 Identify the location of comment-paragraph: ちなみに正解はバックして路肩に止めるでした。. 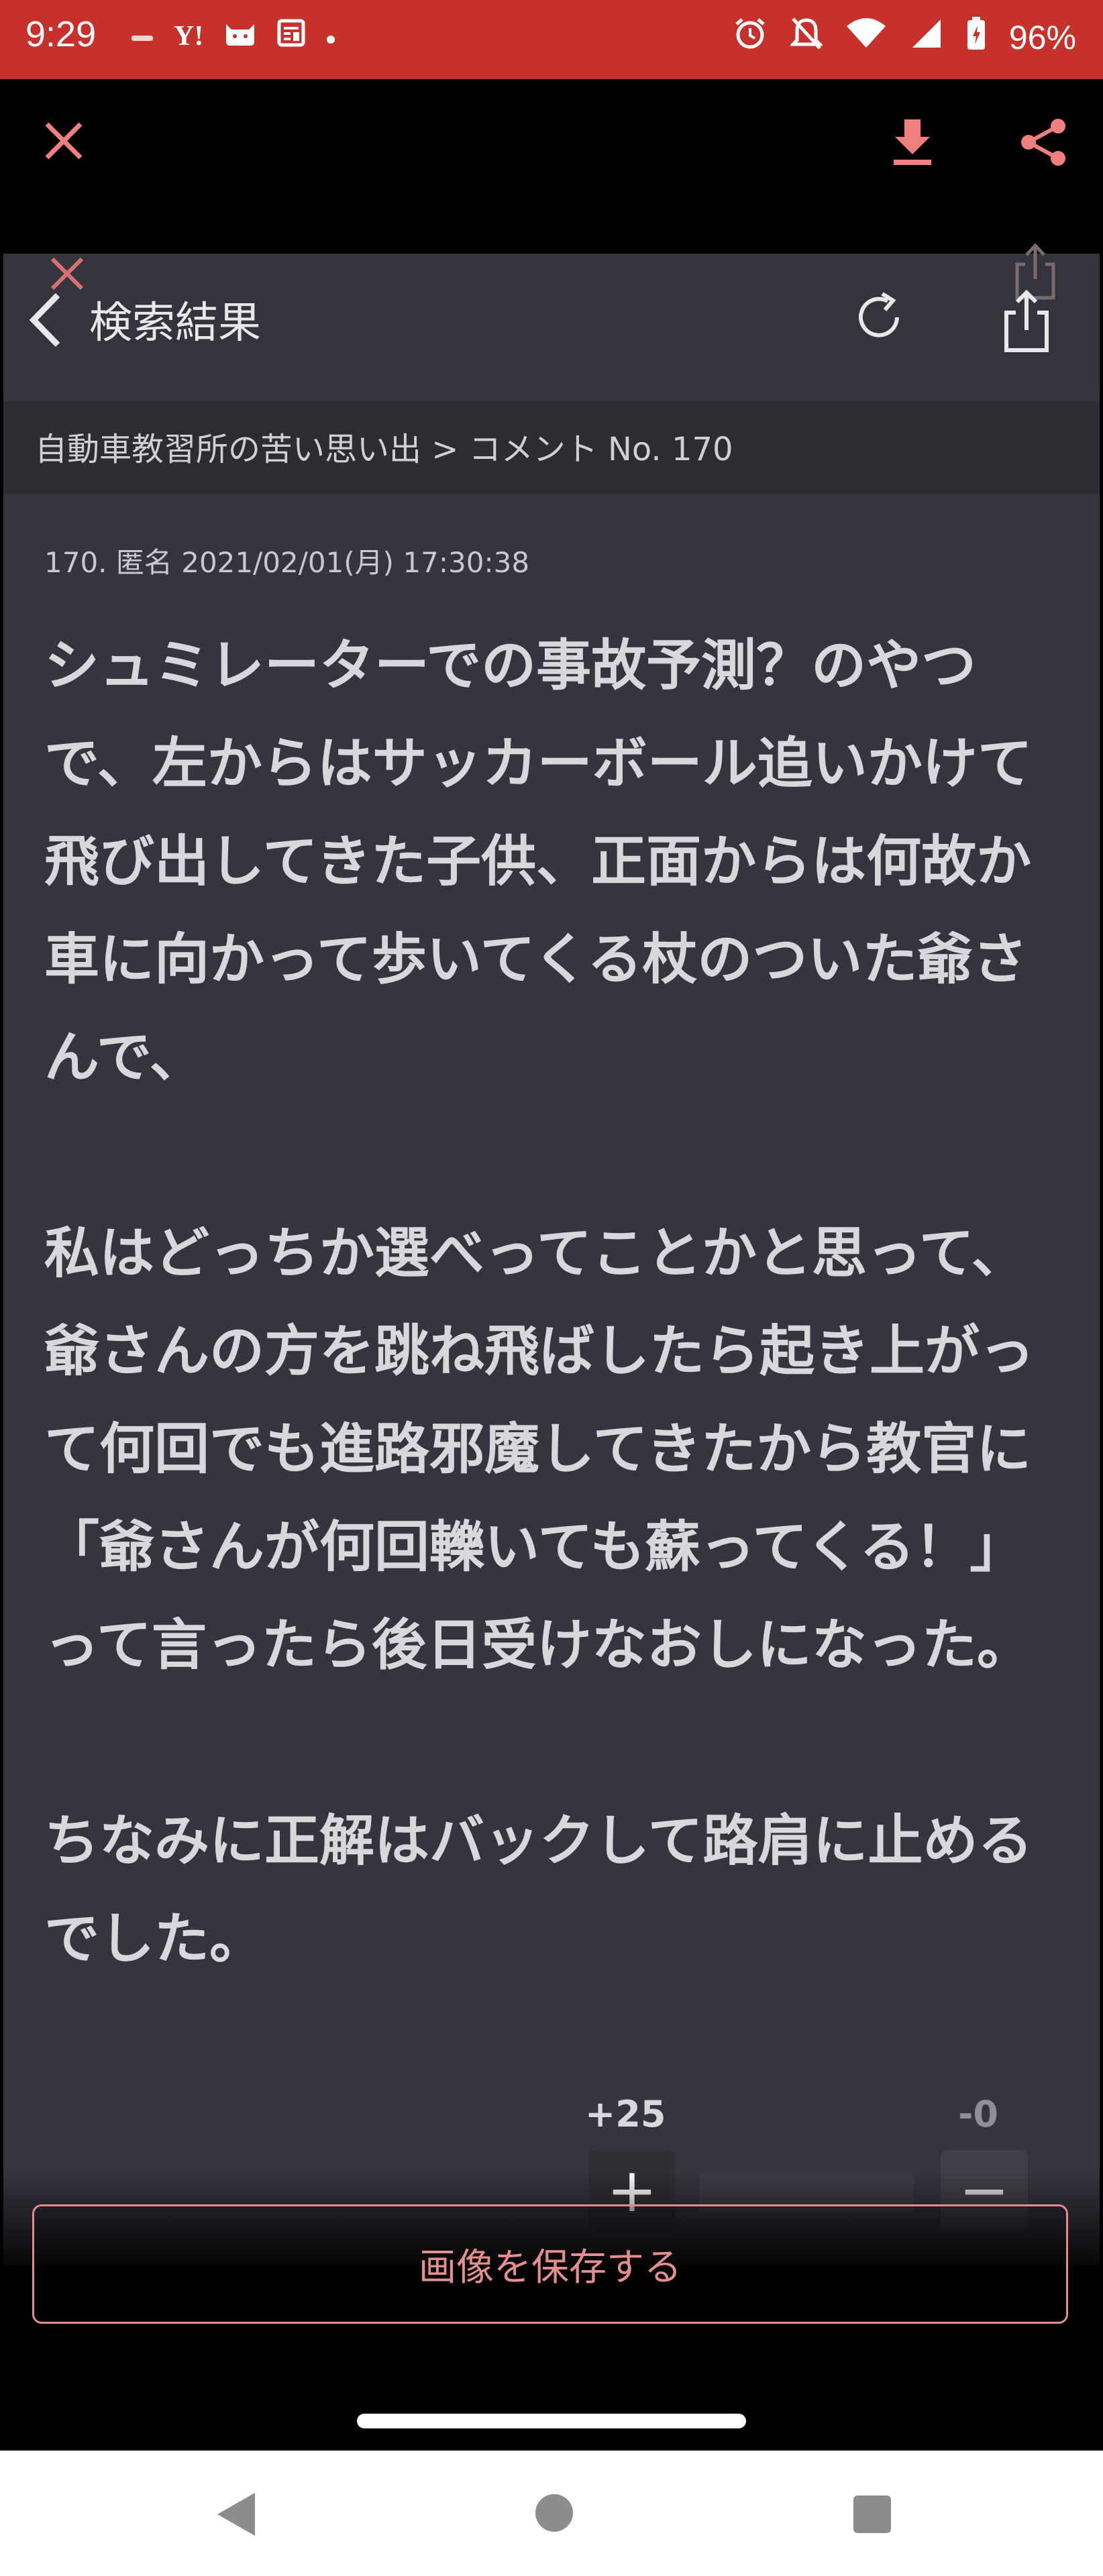
(539, 1890).